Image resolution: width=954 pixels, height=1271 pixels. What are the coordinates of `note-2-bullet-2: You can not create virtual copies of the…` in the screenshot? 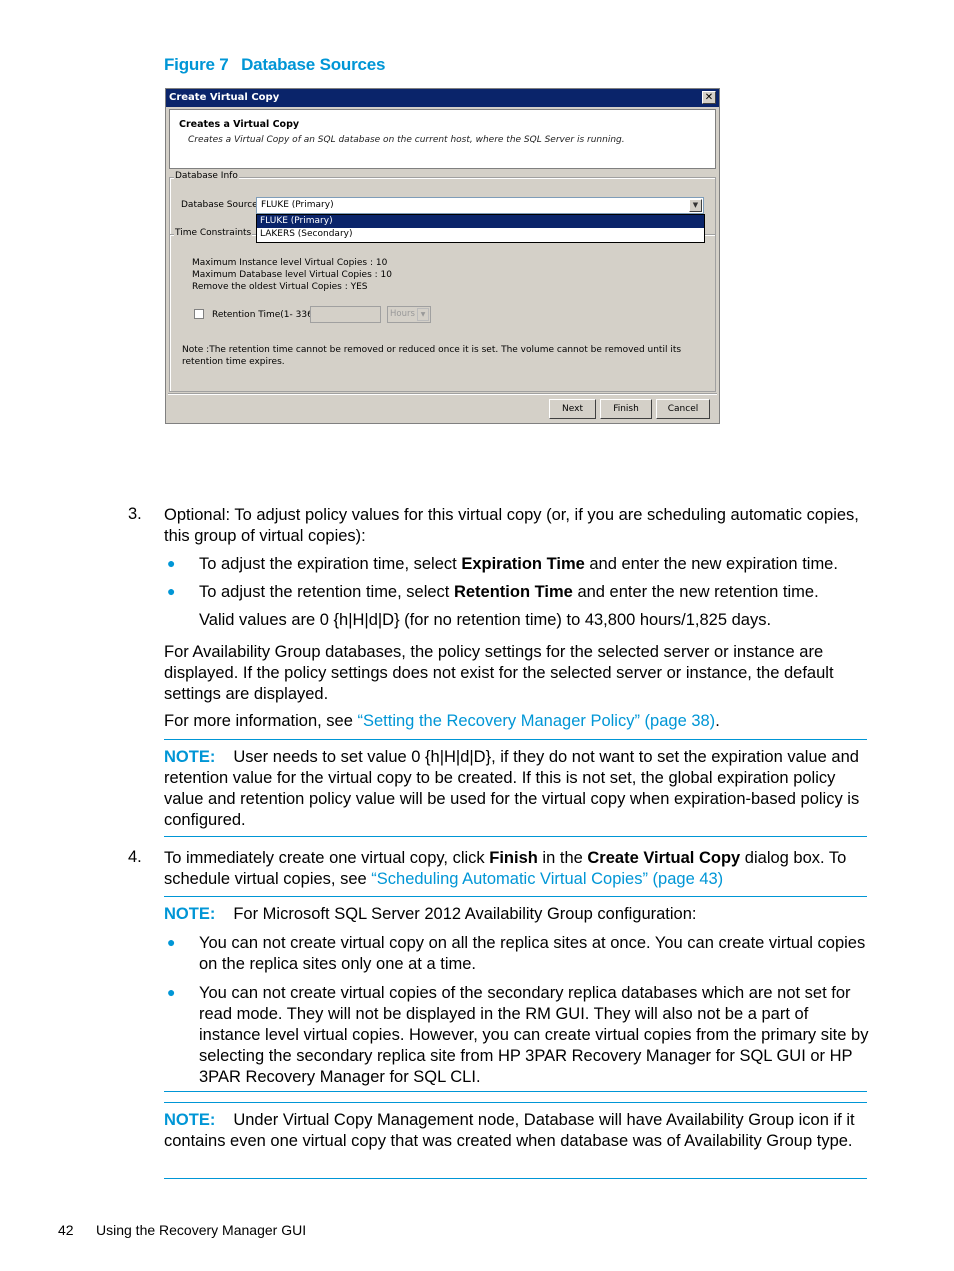 It's located at (534, 1035).